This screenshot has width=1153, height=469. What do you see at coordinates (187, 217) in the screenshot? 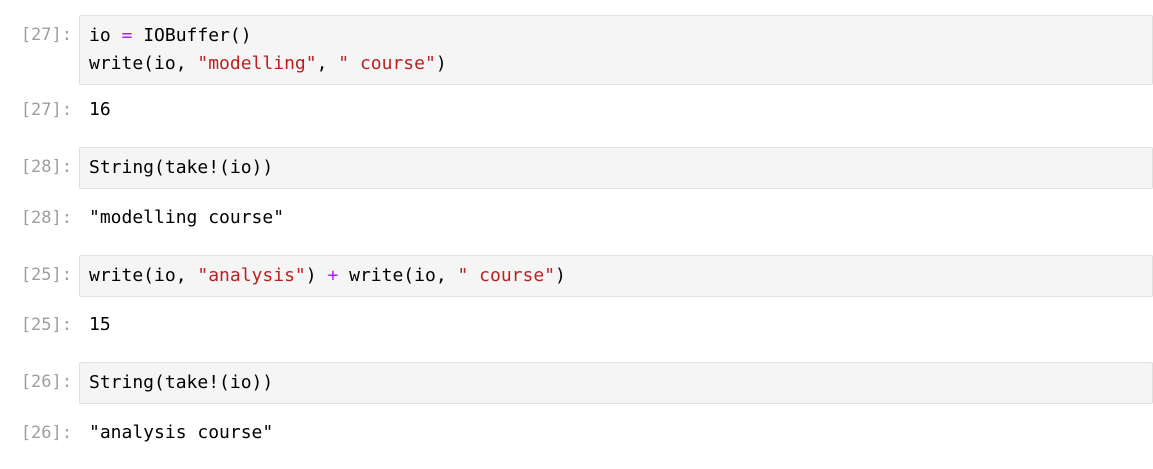
I see `cell-output: "modelling course"` at bounding box center [187, 217].